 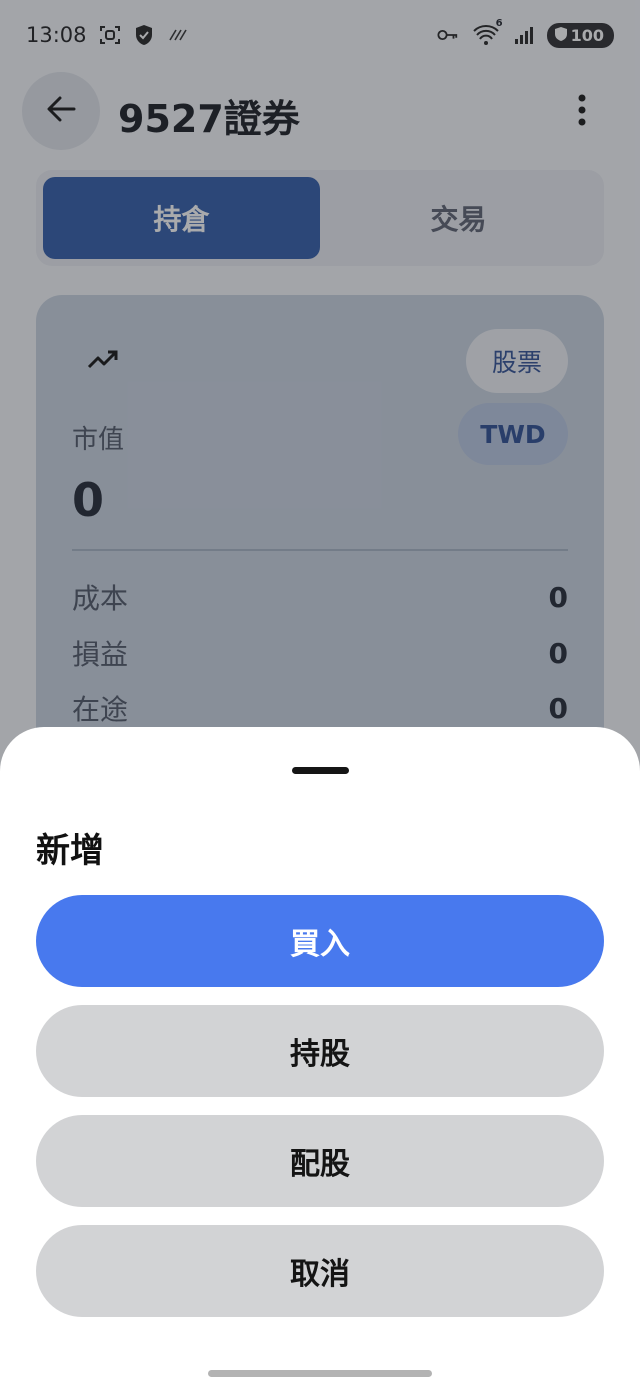 I want to click on drag-handle, so click(x=320, y=770).